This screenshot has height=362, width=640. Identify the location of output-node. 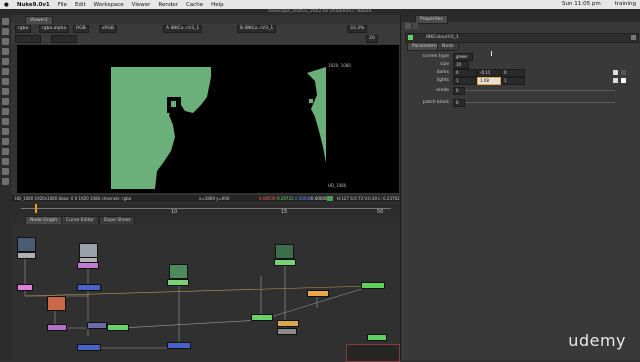
(373, 285).